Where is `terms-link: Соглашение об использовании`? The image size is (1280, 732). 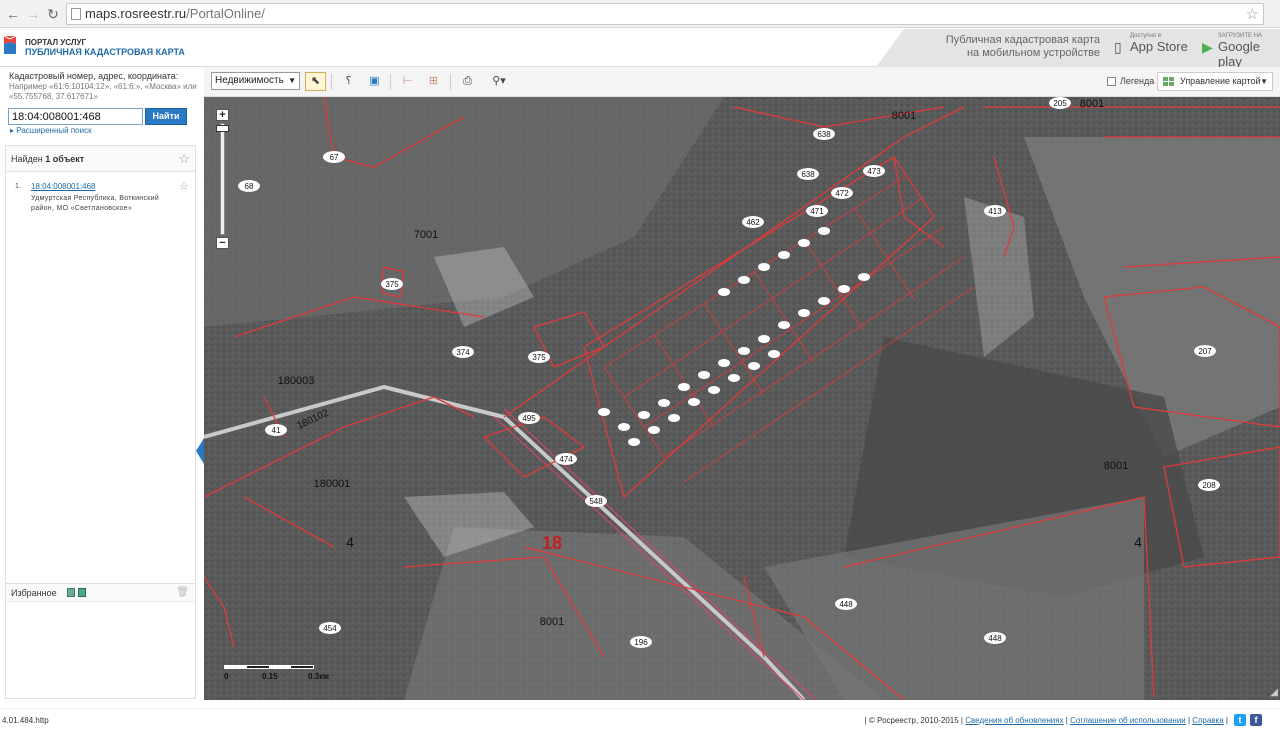
terms-link: Соглашение об использовании is located at coordinates (1128, 720).